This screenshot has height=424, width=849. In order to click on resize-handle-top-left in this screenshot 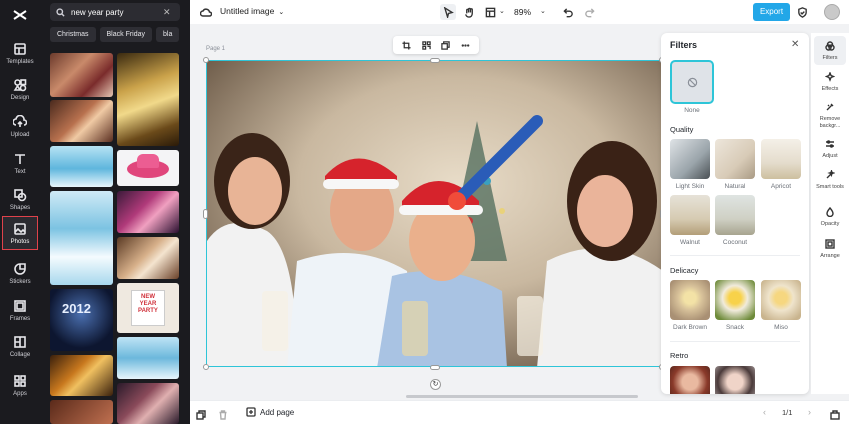, I will do `click(206, 60)`.